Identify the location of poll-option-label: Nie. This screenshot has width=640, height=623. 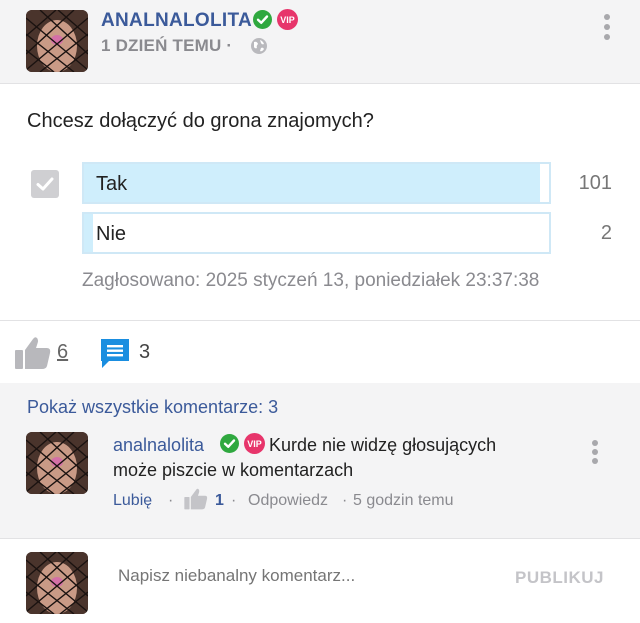
(111, 234).